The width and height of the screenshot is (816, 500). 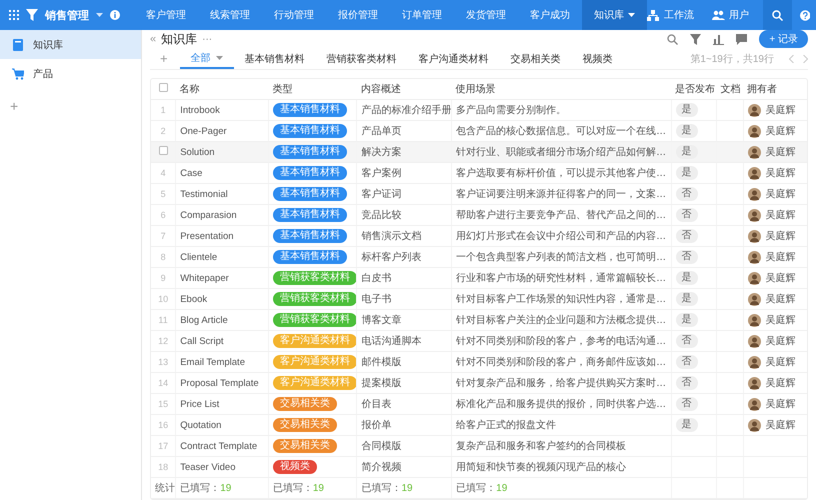 What do you see at coordinates (163, 193) in the screenshot?
I see `row-number: 5` at bounding box center [163, 193].